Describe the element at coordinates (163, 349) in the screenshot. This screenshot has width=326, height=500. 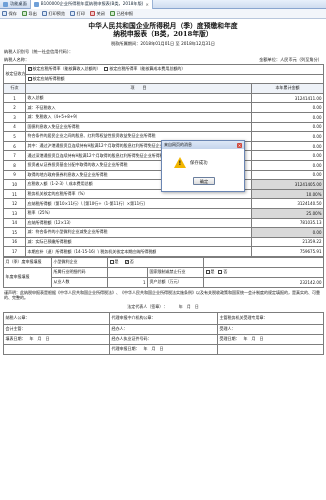
I see `agent-date: 代理申报日期： 年 月 日` at that location.